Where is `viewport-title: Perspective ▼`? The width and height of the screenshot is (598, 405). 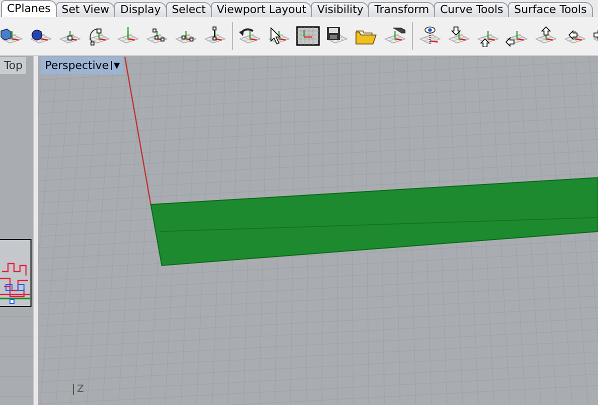 viewport-title: Perspective ▼ is located at coordinates (82, 65).